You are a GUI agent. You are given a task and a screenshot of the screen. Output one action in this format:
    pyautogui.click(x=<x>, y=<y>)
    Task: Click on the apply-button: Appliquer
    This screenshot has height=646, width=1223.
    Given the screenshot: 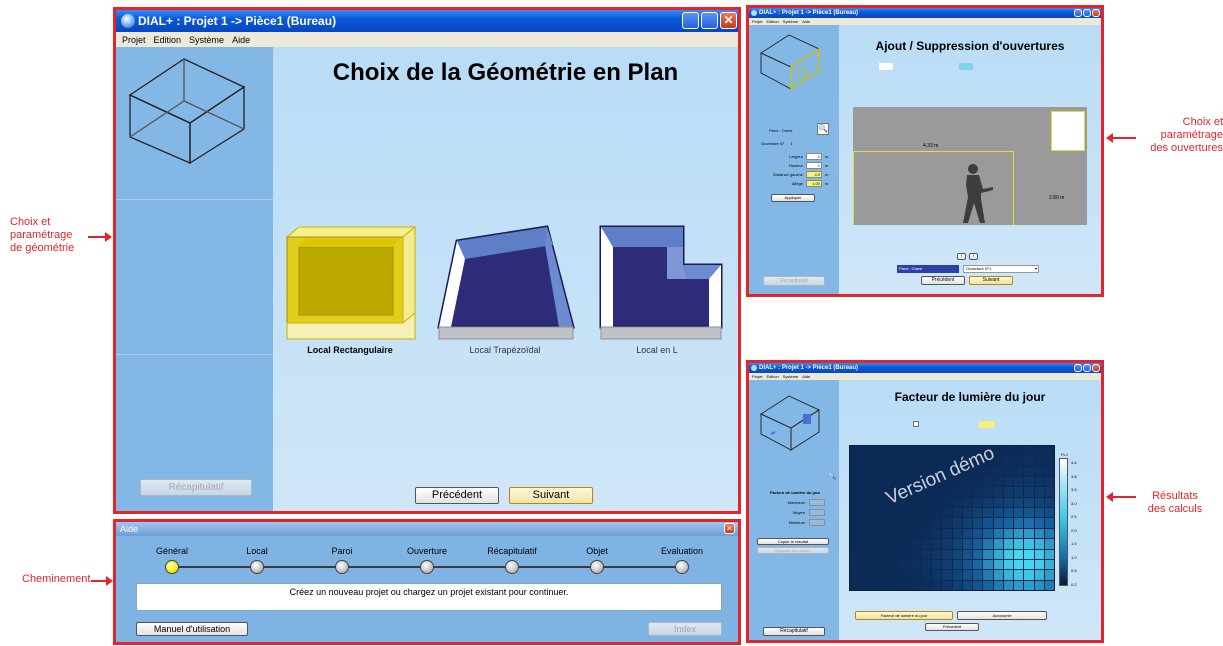 What is the action you would take?
    pyautogui.click(x=793, y=198)
    